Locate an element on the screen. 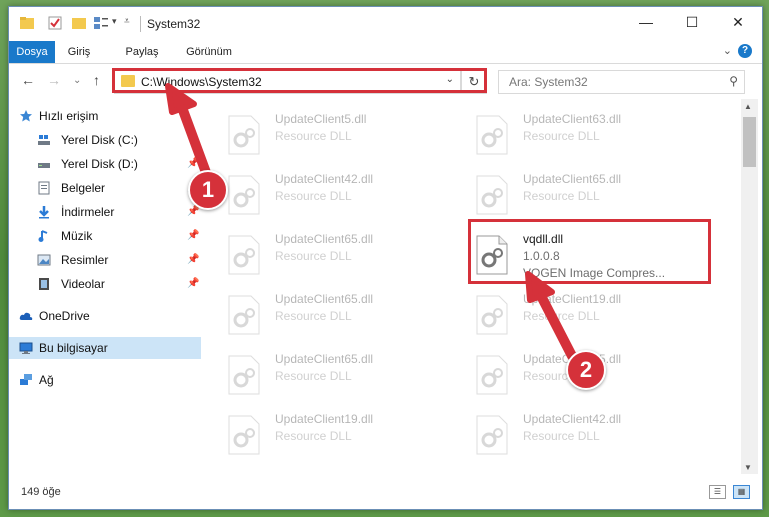  step-2-badge: 2 is located at coordinates (586, 370).